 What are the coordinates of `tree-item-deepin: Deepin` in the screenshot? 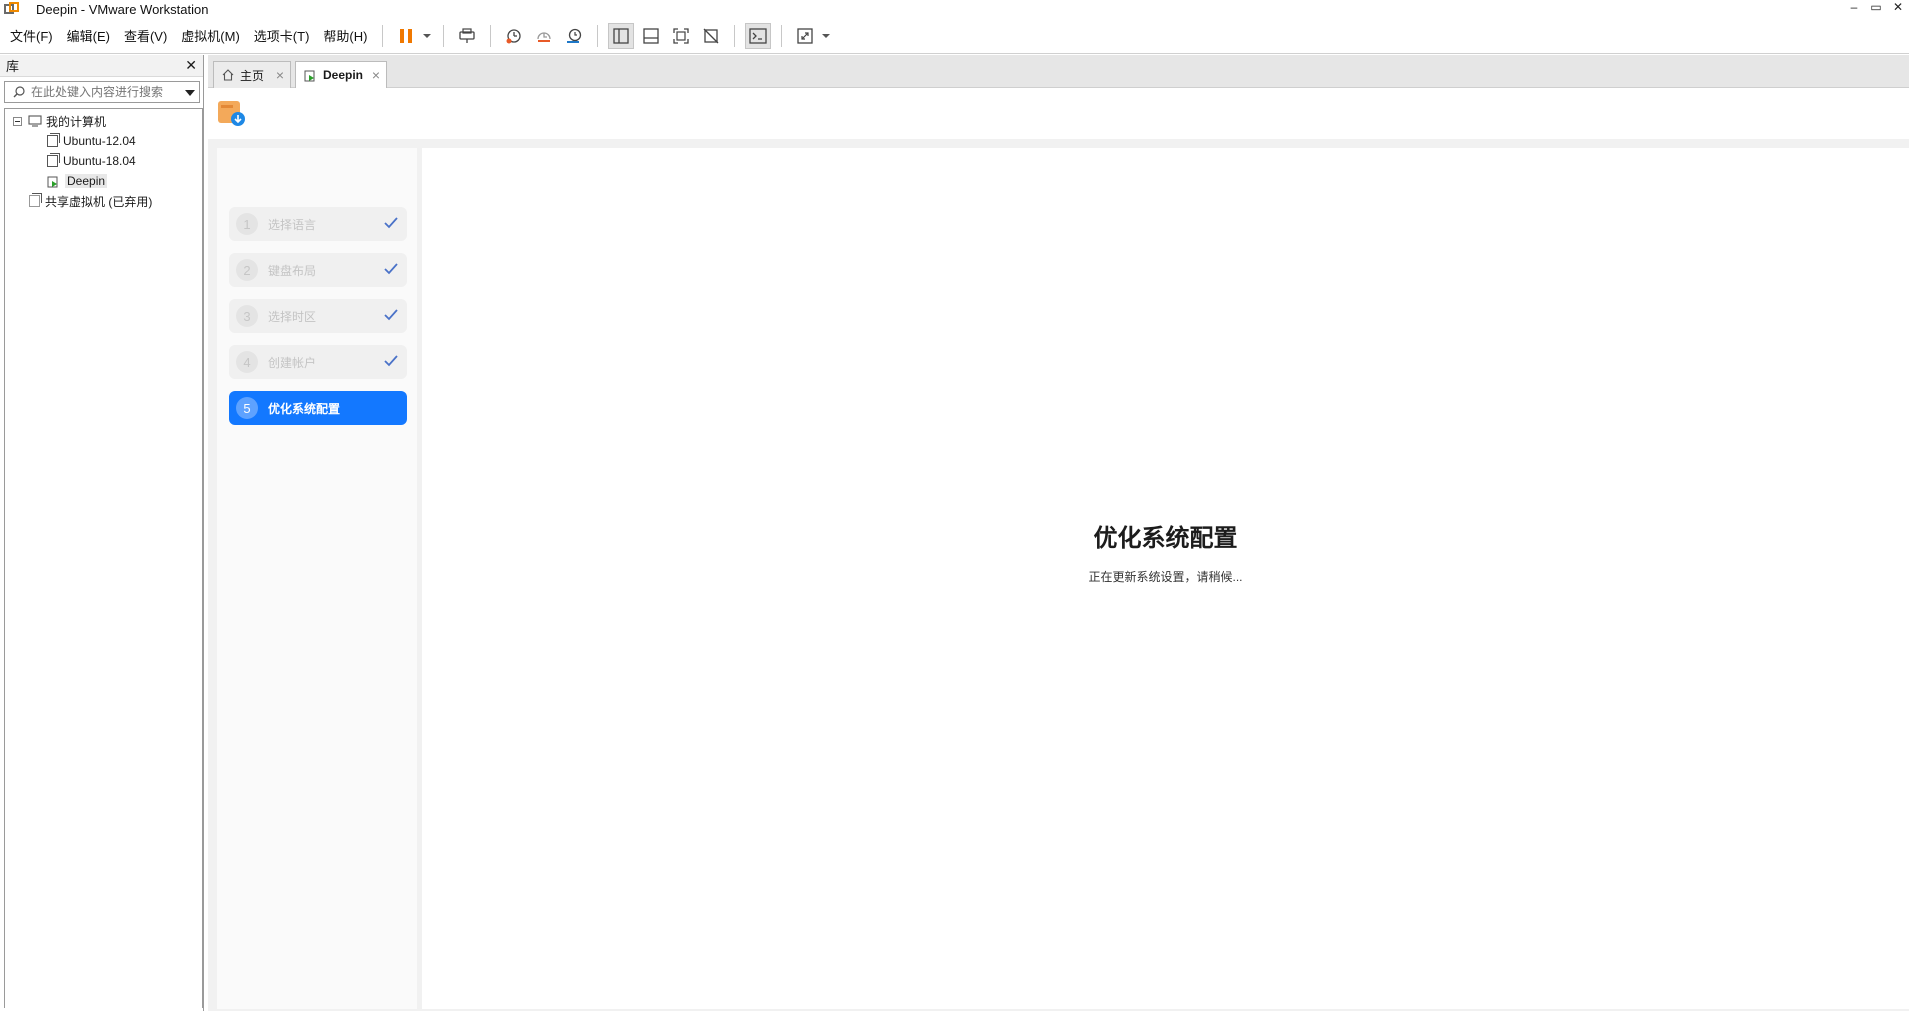 It's located at (103, 181).